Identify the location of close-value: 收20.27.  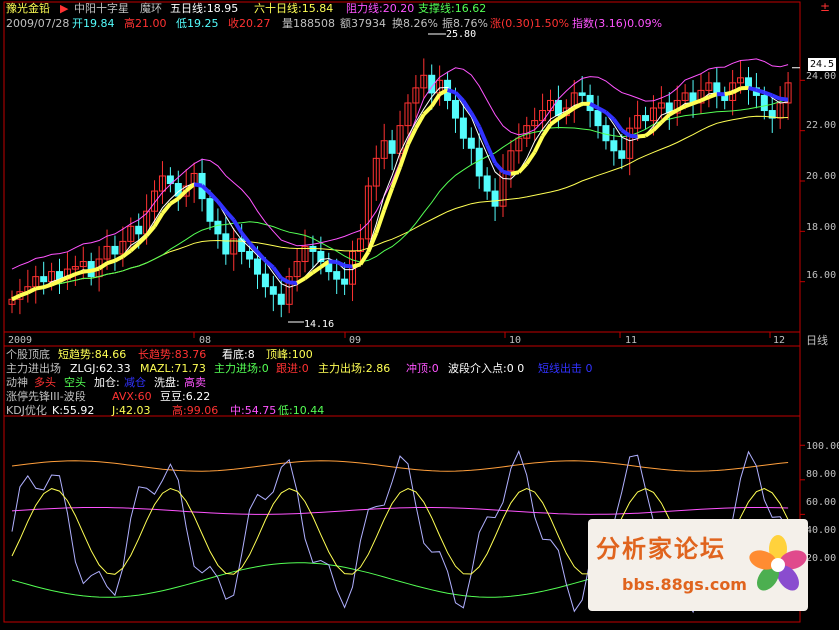
(249, 23).